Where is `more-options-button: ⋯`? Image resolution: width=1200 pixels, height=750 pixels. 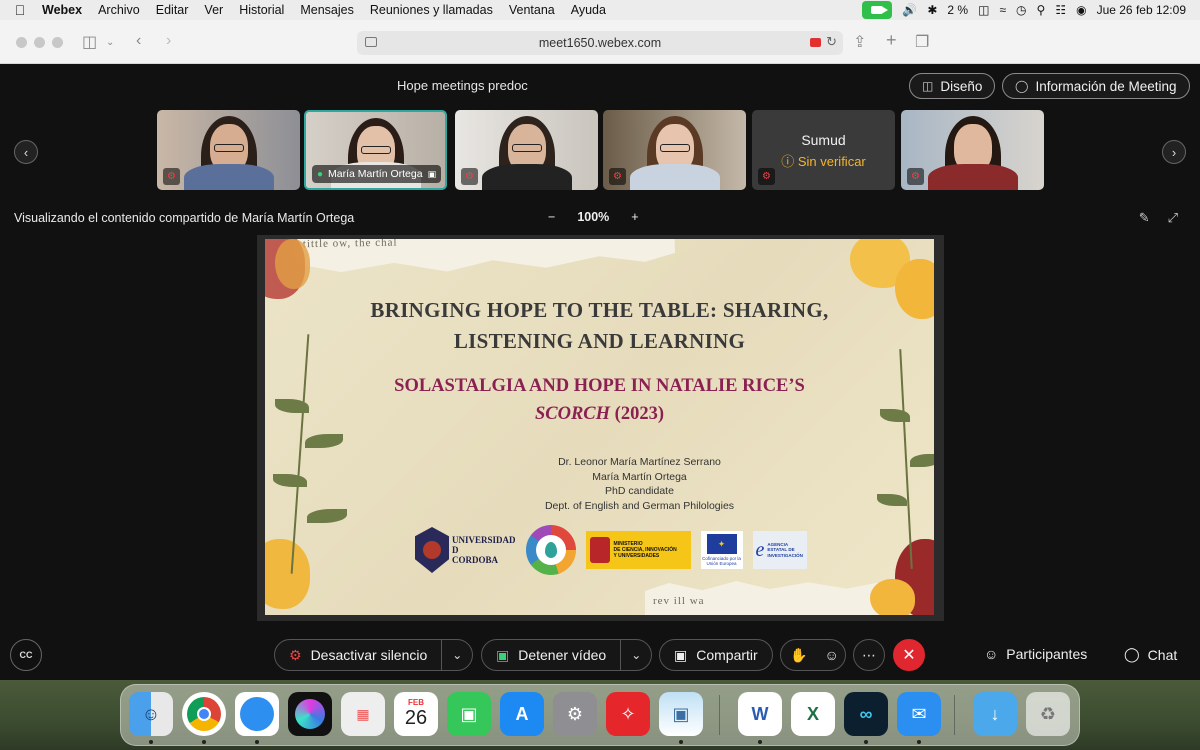 more-options-button: ⋯ is located at coordinates (869, 655).